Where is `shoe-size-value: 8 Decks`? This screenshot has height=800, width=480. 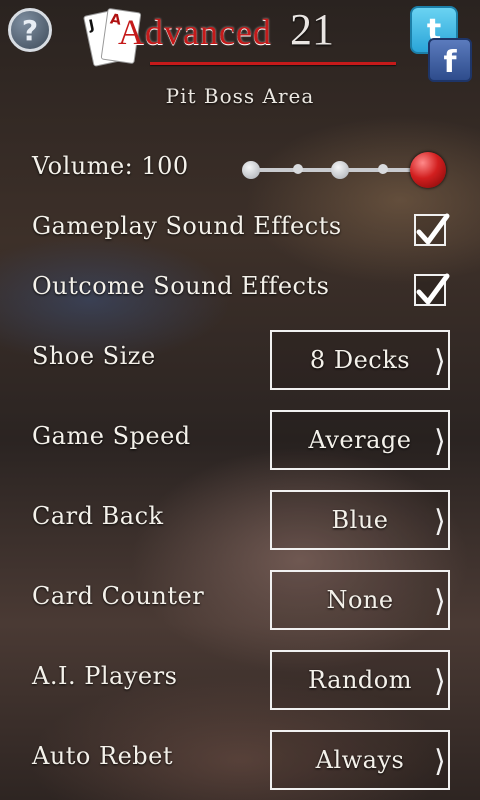
shoe-size-value: 8 Decks is located at coordinates (360, 360).